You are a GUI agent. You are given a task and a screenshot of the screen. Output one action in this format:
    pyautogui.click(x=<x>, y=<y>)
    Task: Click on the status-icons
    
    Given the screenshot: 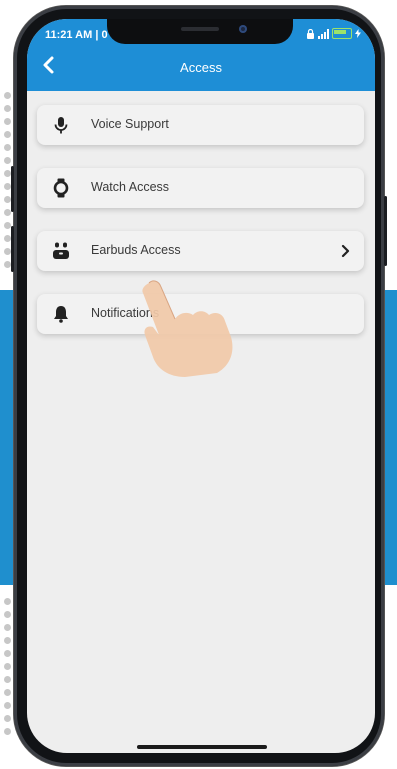 What is the action you would take?
    pyautogui.click(x=333, y=33)
    